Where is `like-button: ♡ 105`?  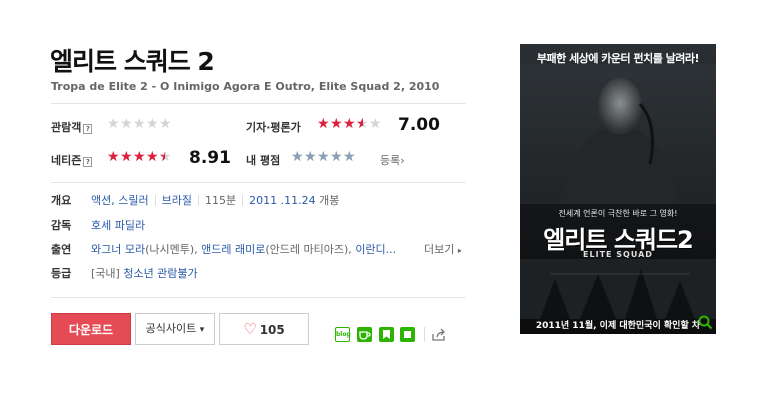 like-button: ♡ 105 is located at coordinates (264, 329).